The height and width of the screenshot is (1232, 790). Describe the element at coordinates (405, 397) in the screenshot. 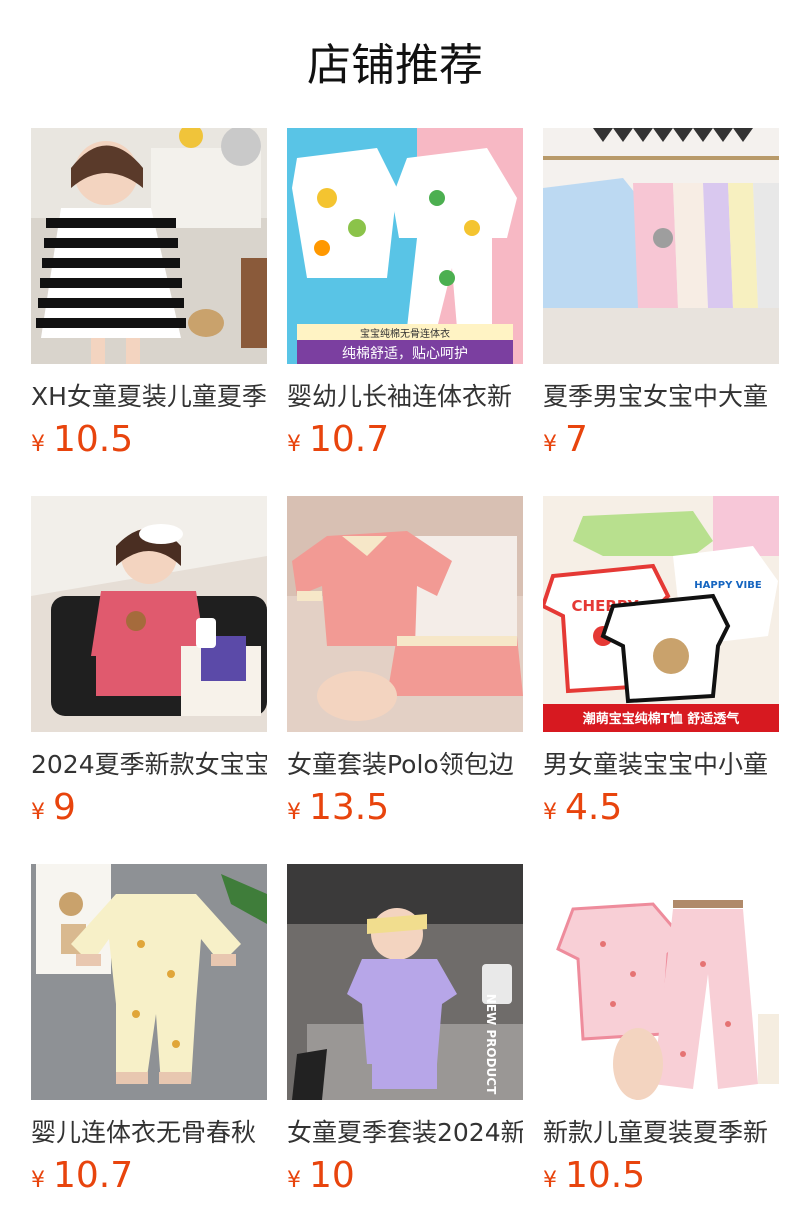

I see `product-name: 婴幼儿长袖连体衣新` at that location.